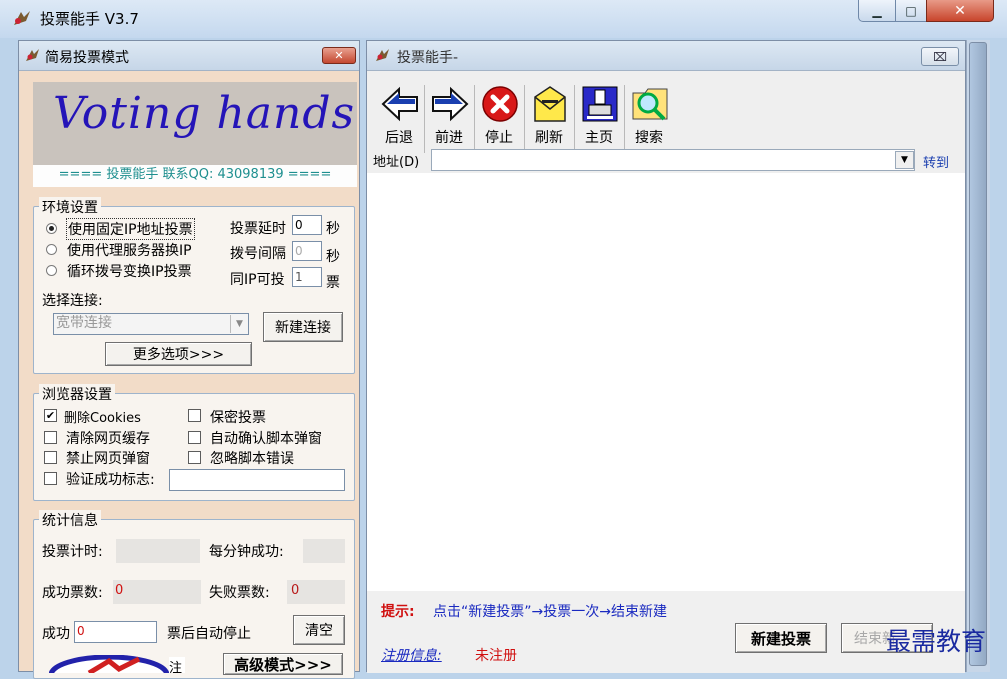 The width and height of the screenshot is (1007, 679). Describe the element at coordinates (399, 104) in the screenshot. I see `back-arrow-icon` at that location.